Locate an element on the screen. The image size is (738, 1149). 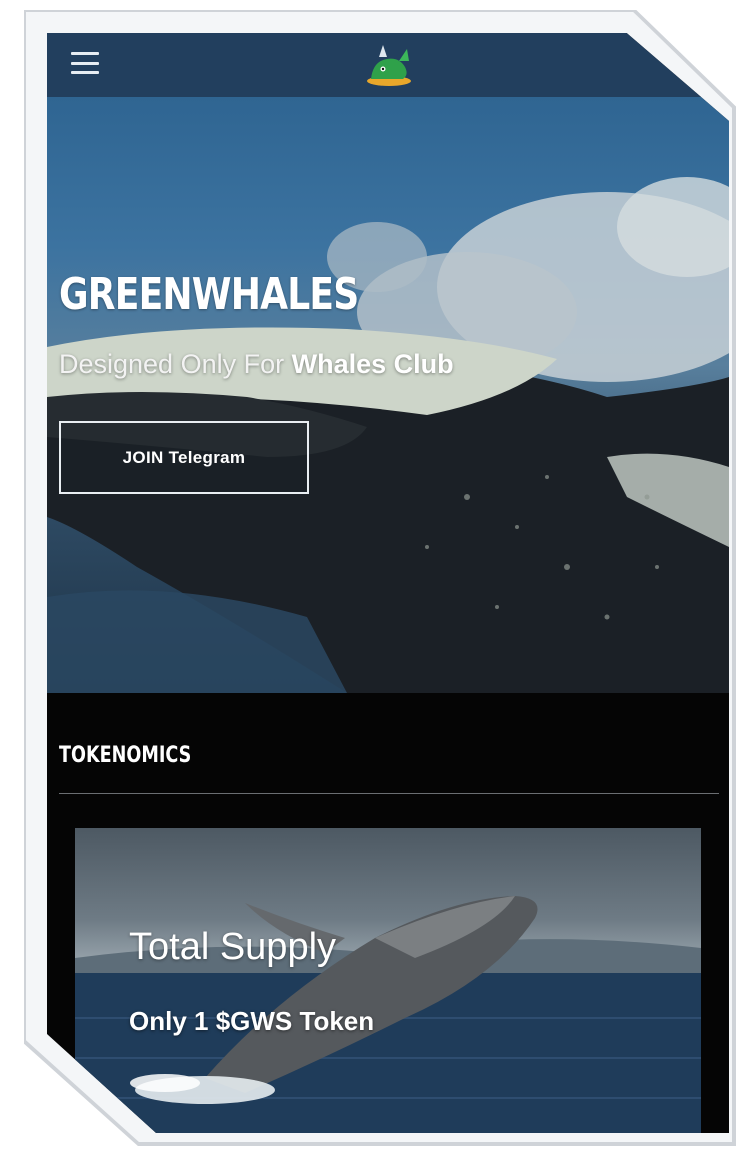
hero-title: GREENWHALES is located at coordinates (209, 294).